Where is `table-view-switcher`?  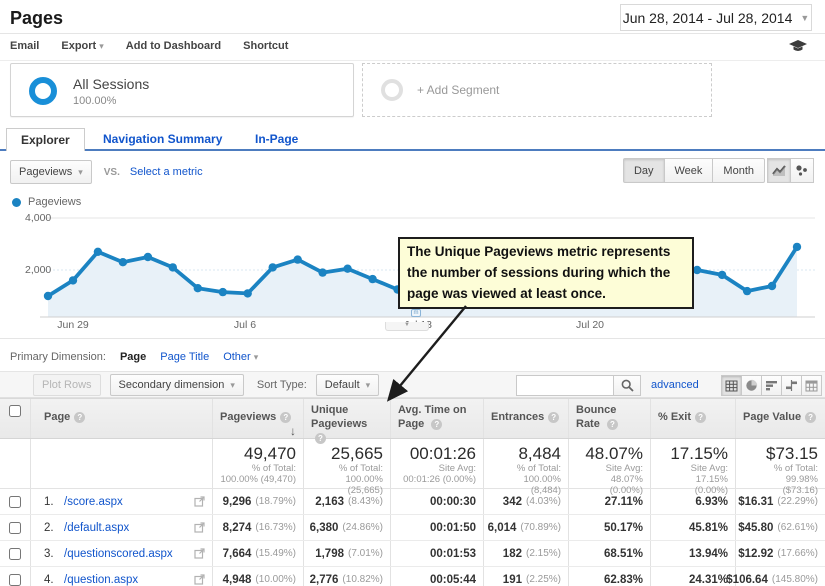 table-view-switcher is located at coordinates (771, 385).